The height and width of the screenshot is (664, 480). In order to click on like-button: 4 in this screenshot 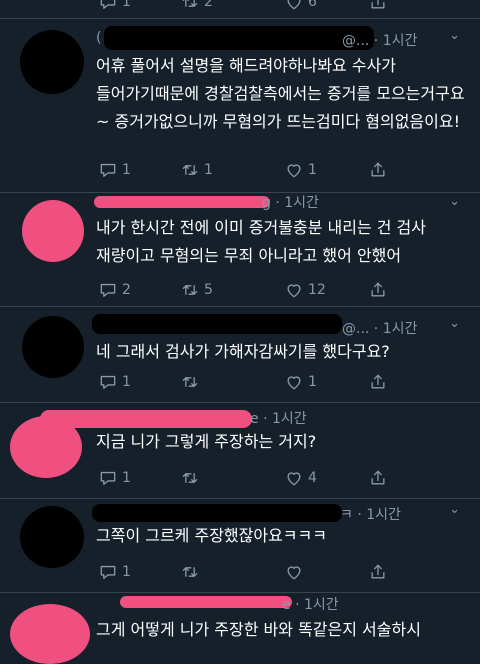, I will do `click(300, 478)`.